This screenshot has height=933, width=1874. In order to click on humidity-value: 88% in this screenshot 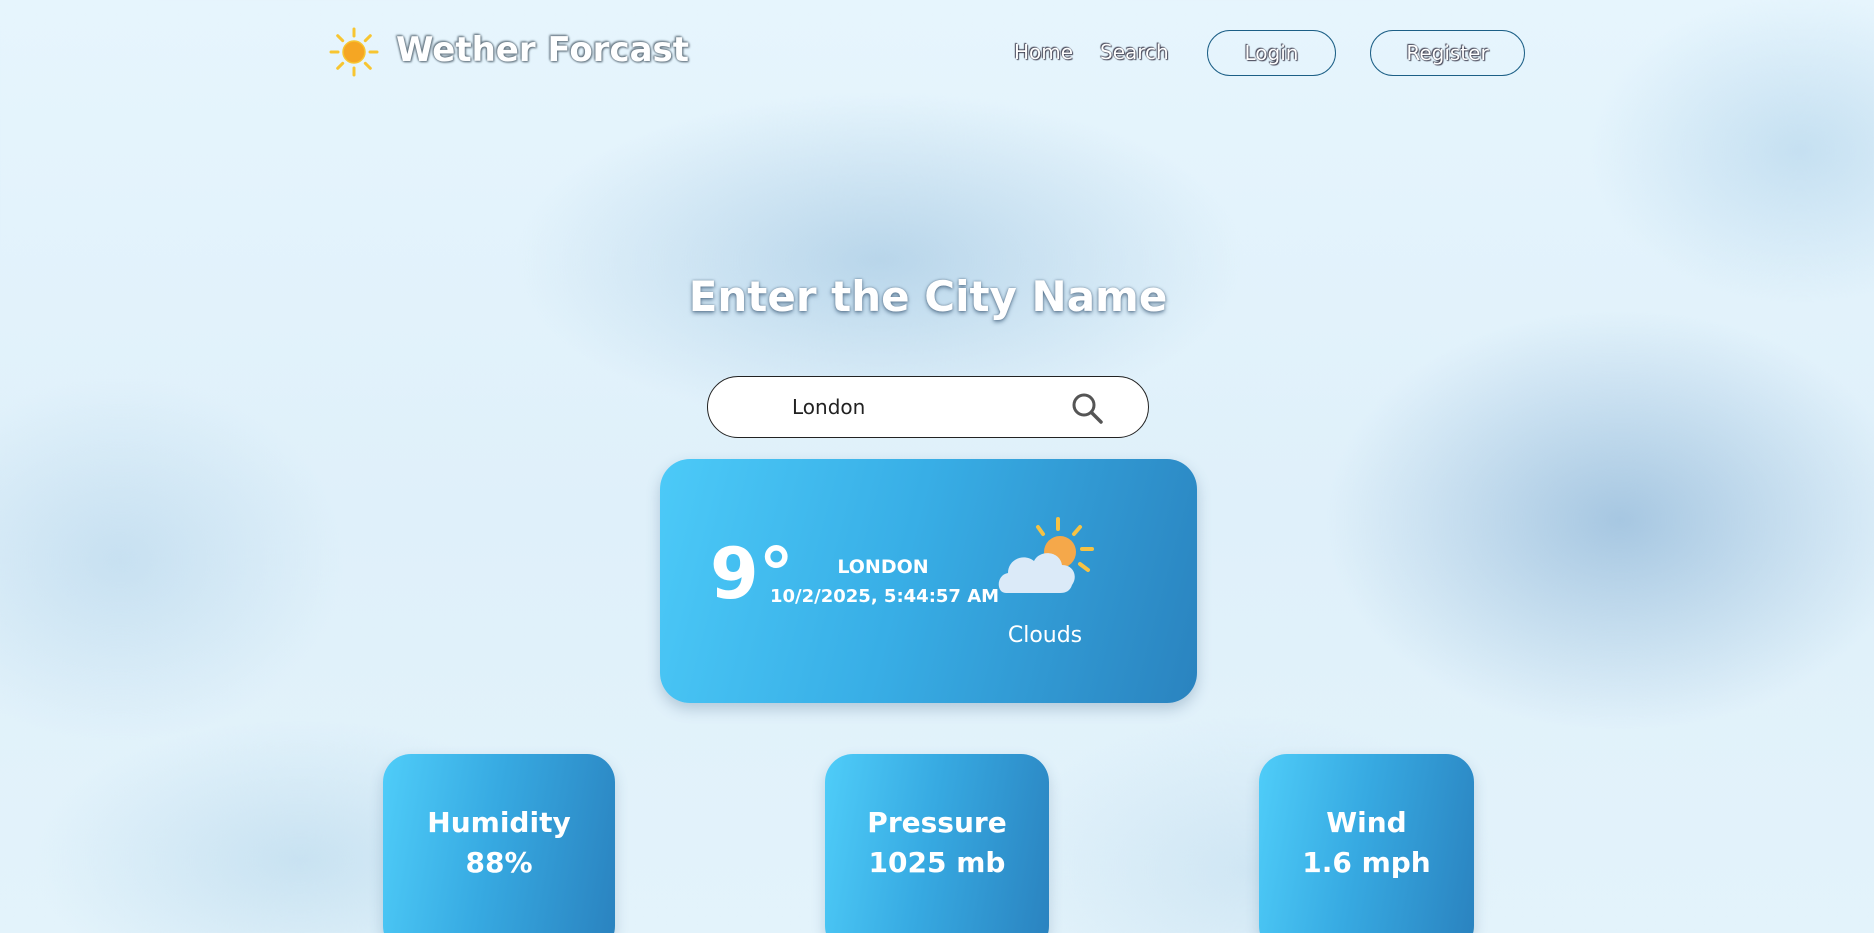, I will do `click(499, 862)`.